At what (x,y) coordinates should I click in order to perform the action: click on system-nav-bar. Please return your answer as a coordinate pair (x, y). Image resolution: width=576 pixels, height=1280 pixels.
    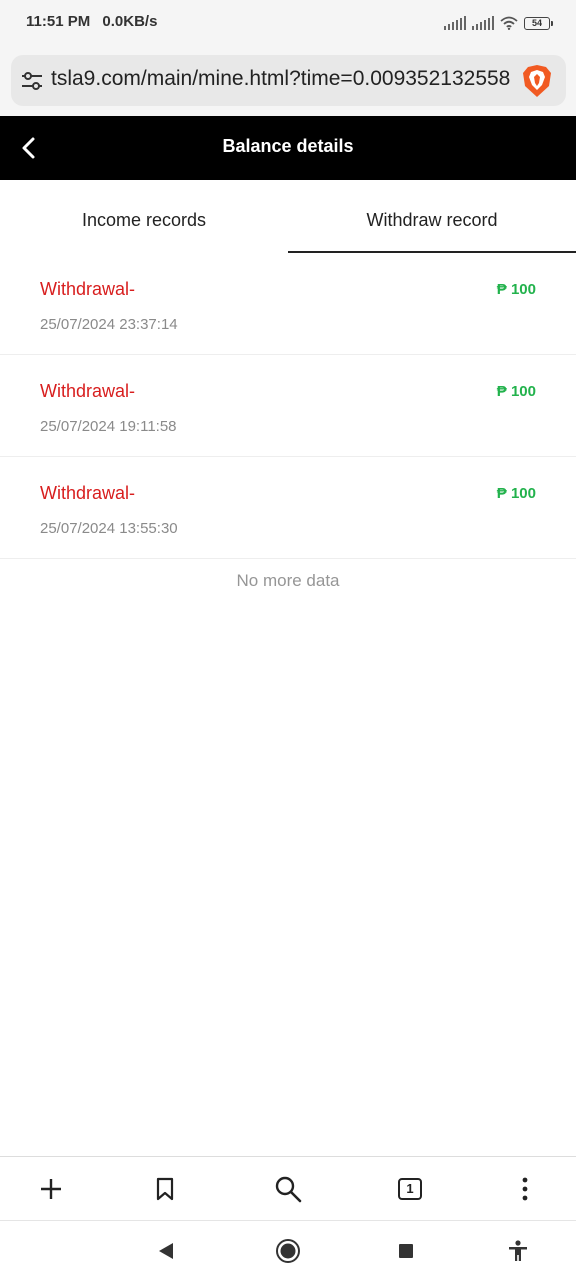
    Looking at the image, I should click on (288, 1250).